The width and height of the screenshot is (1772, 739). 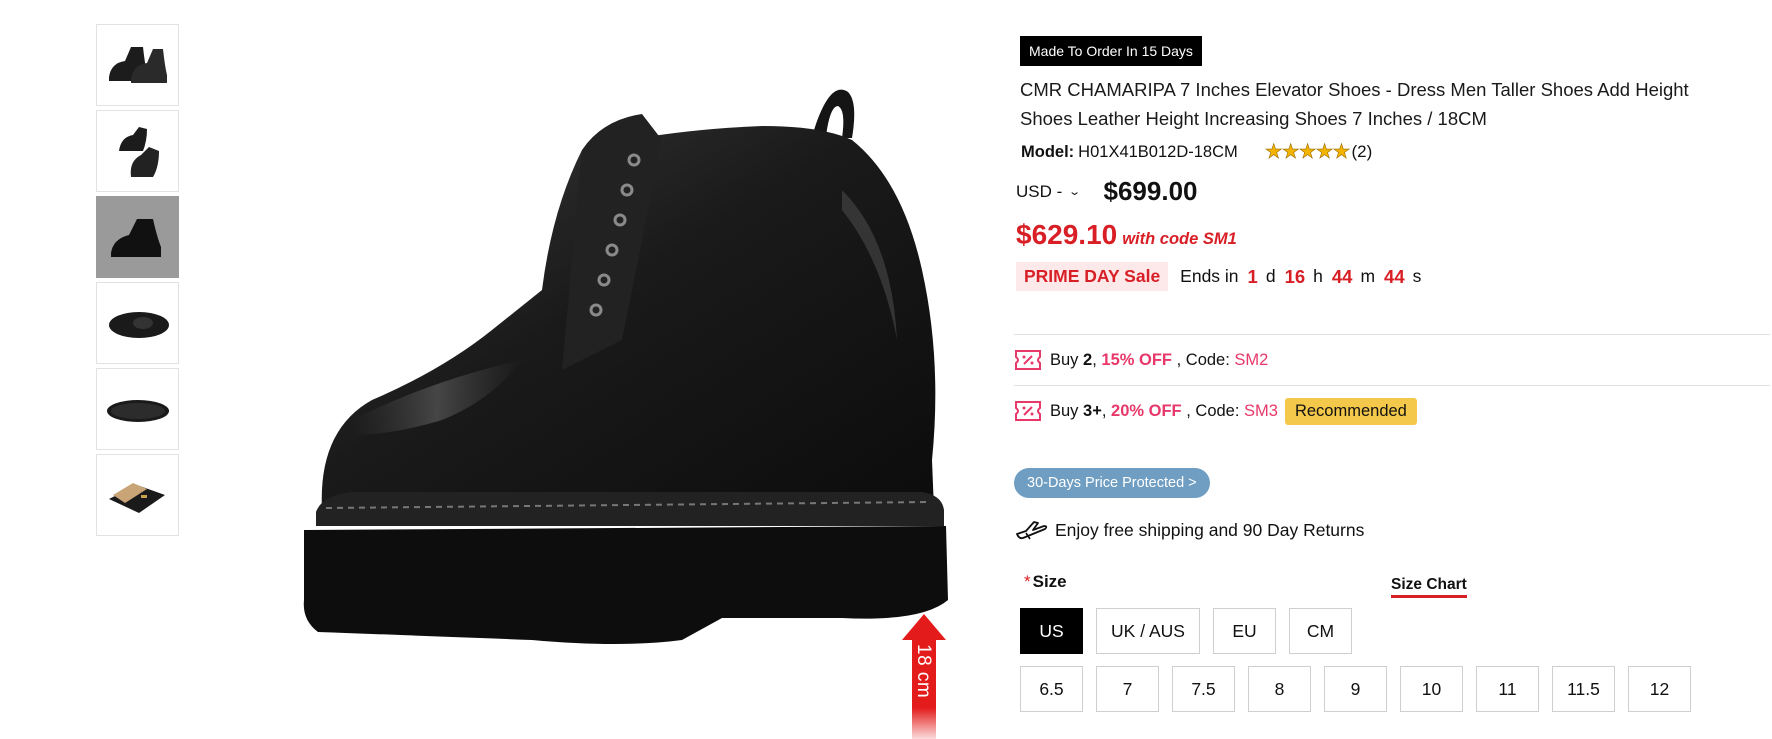 I want to click on currency-selector: USD - ⌄, so click(x=1049, y=191).